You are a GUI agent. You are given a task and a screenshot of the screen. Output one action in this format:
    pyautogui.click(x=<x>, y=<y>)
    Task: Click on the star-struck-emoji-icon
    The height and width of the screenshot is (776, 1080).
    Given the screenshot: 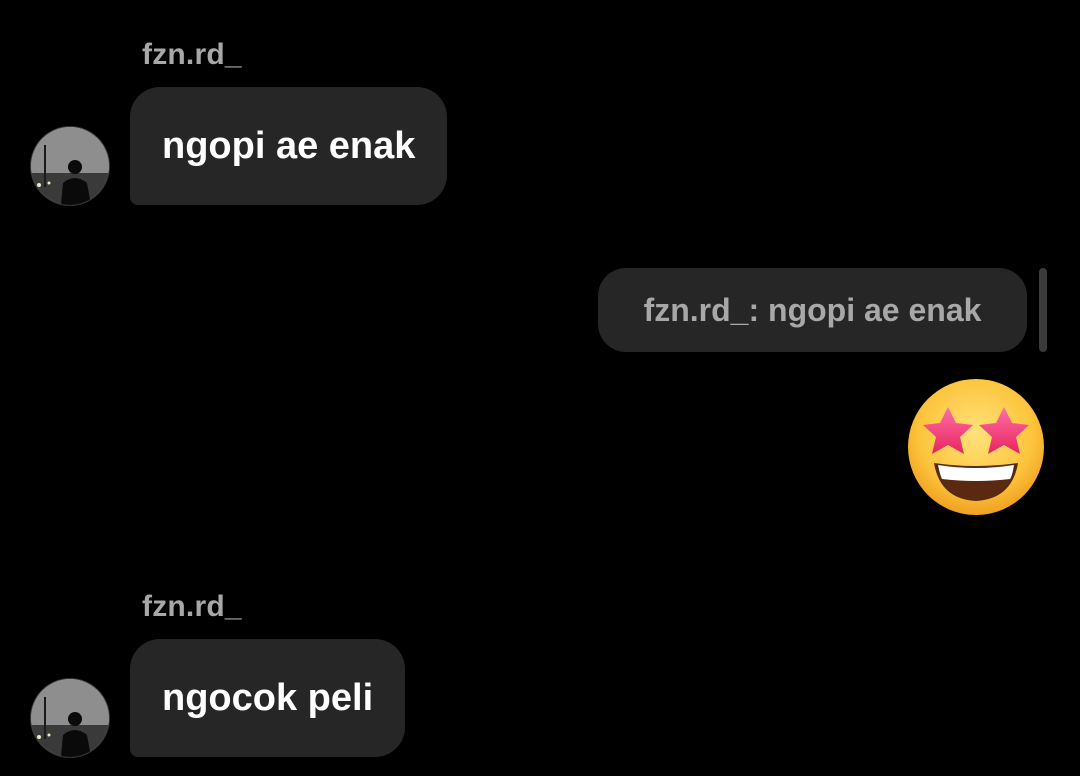 What is the action you would take?
    pyautogui.click(x=976, y=447)
    